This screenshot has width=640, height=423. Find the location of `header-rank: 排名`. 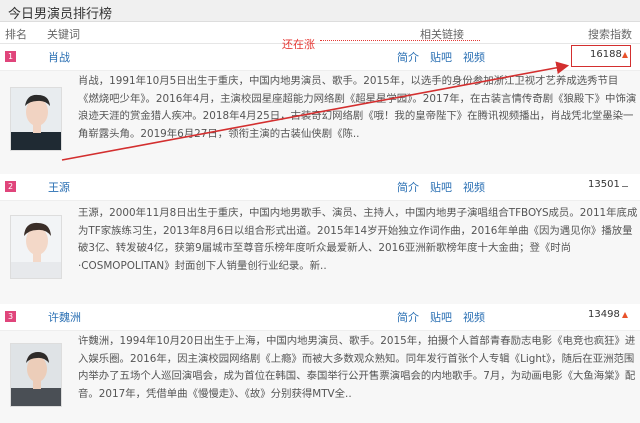

header-rank: 排名 is located at coordinates (16, 34).